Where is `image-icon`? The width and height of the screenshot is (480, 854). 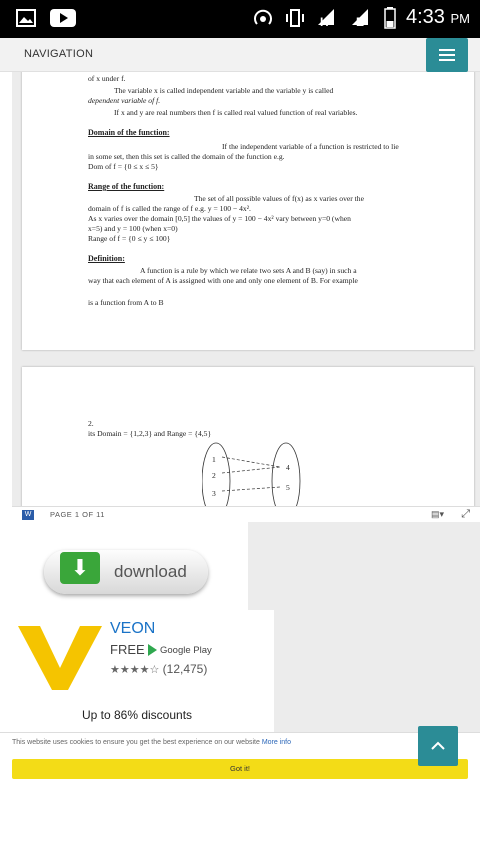
image-icon is located at coordinates (26, 18).